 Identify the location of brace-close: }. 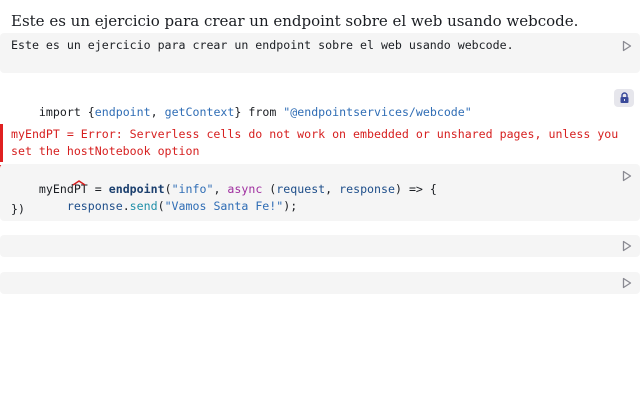
(241, 112).